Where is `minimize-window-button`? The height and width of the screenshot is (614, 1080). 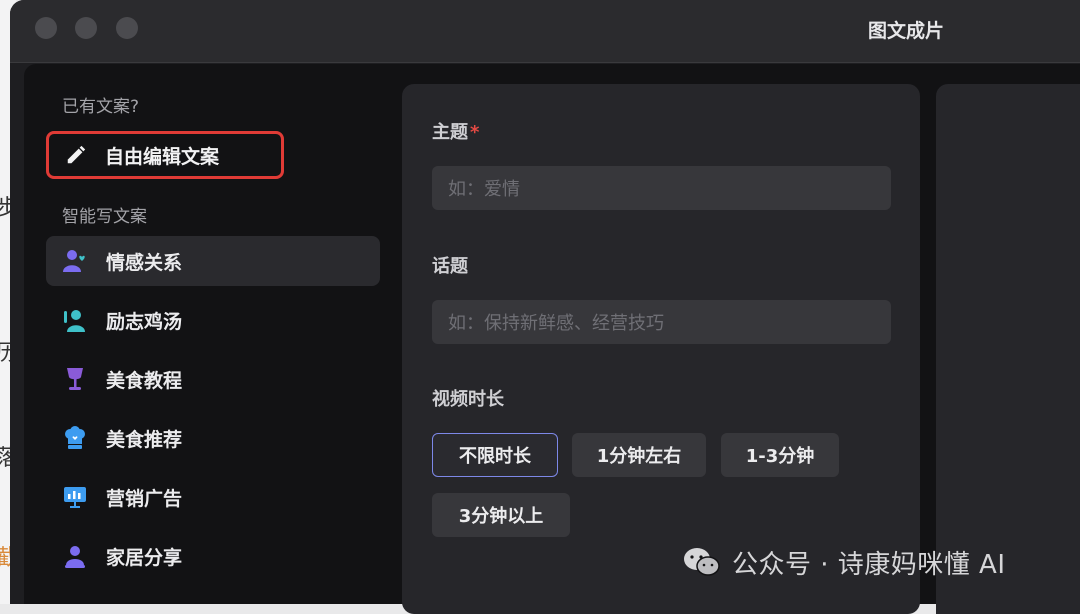 minimize-window-button is located at coordinates (86, 28).